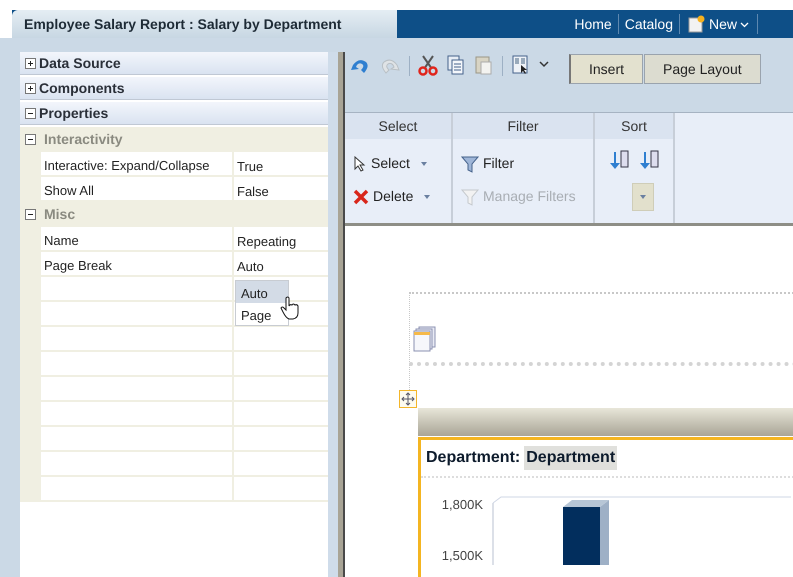 Image resolution: width=793 pixels, height=577 pixels. I want to click on select-button: Select, so click(402, 163).